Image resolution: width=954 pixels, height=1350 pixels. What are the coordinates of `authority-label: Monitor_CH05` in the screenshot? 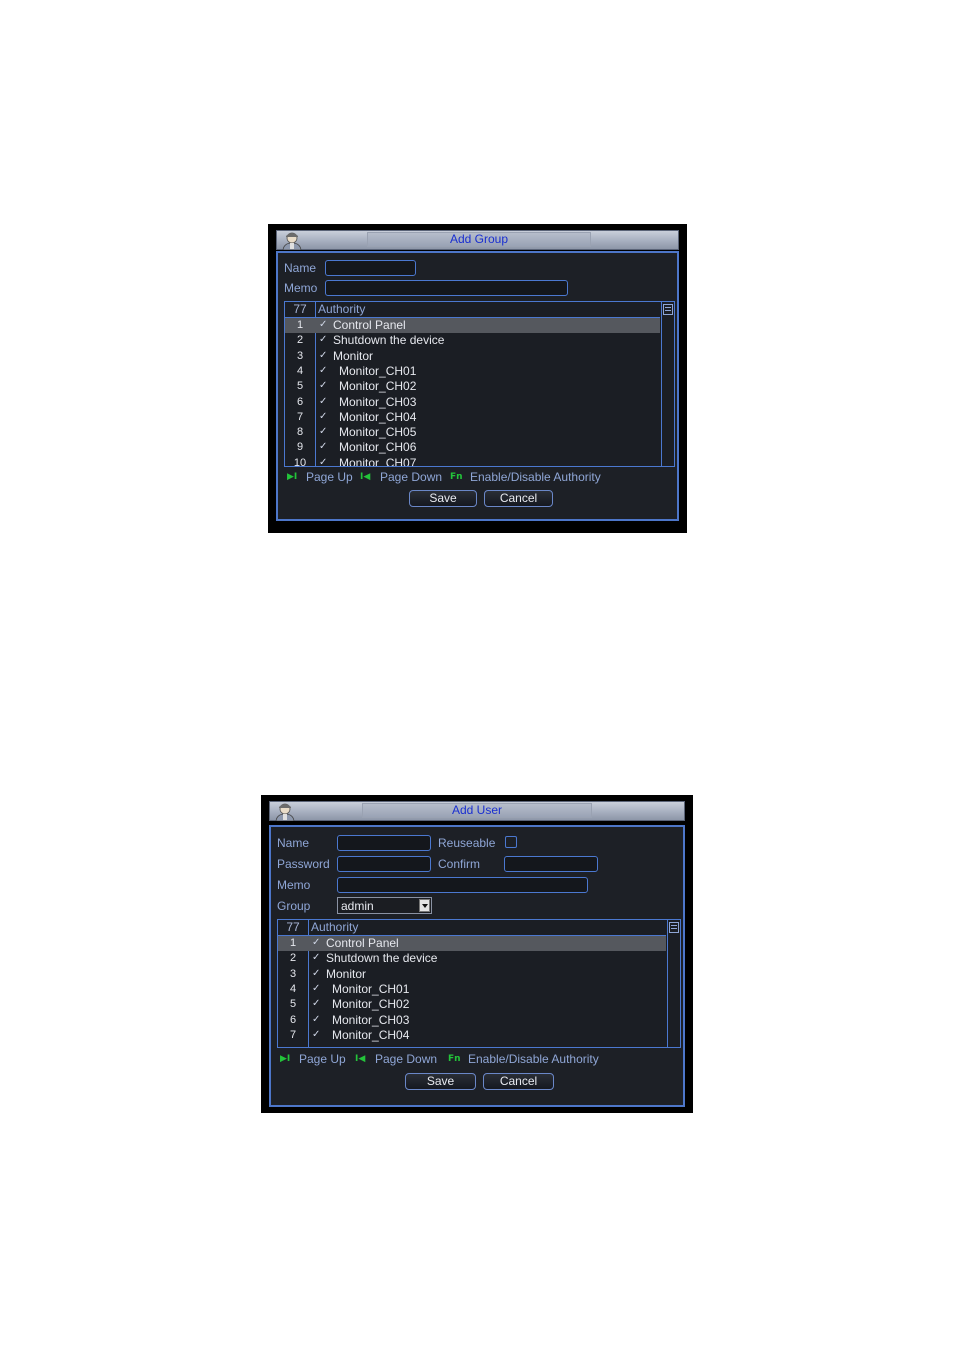 It's located at (378, 432).